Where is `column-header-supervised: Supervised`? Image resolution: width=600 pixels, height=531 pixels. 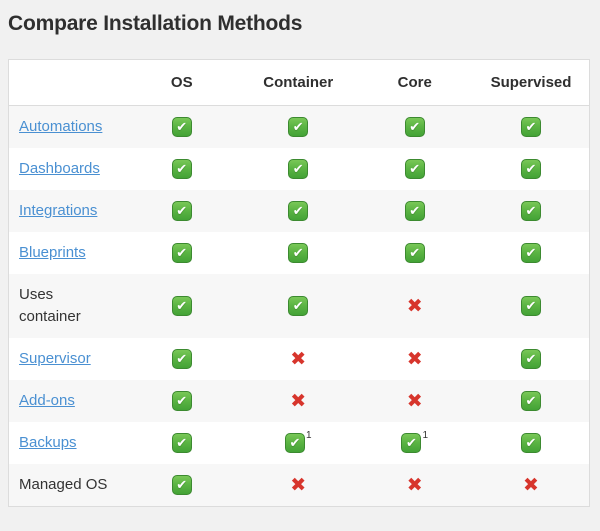
column-header-supervised: Supervised is located at coordinates (531, 82).